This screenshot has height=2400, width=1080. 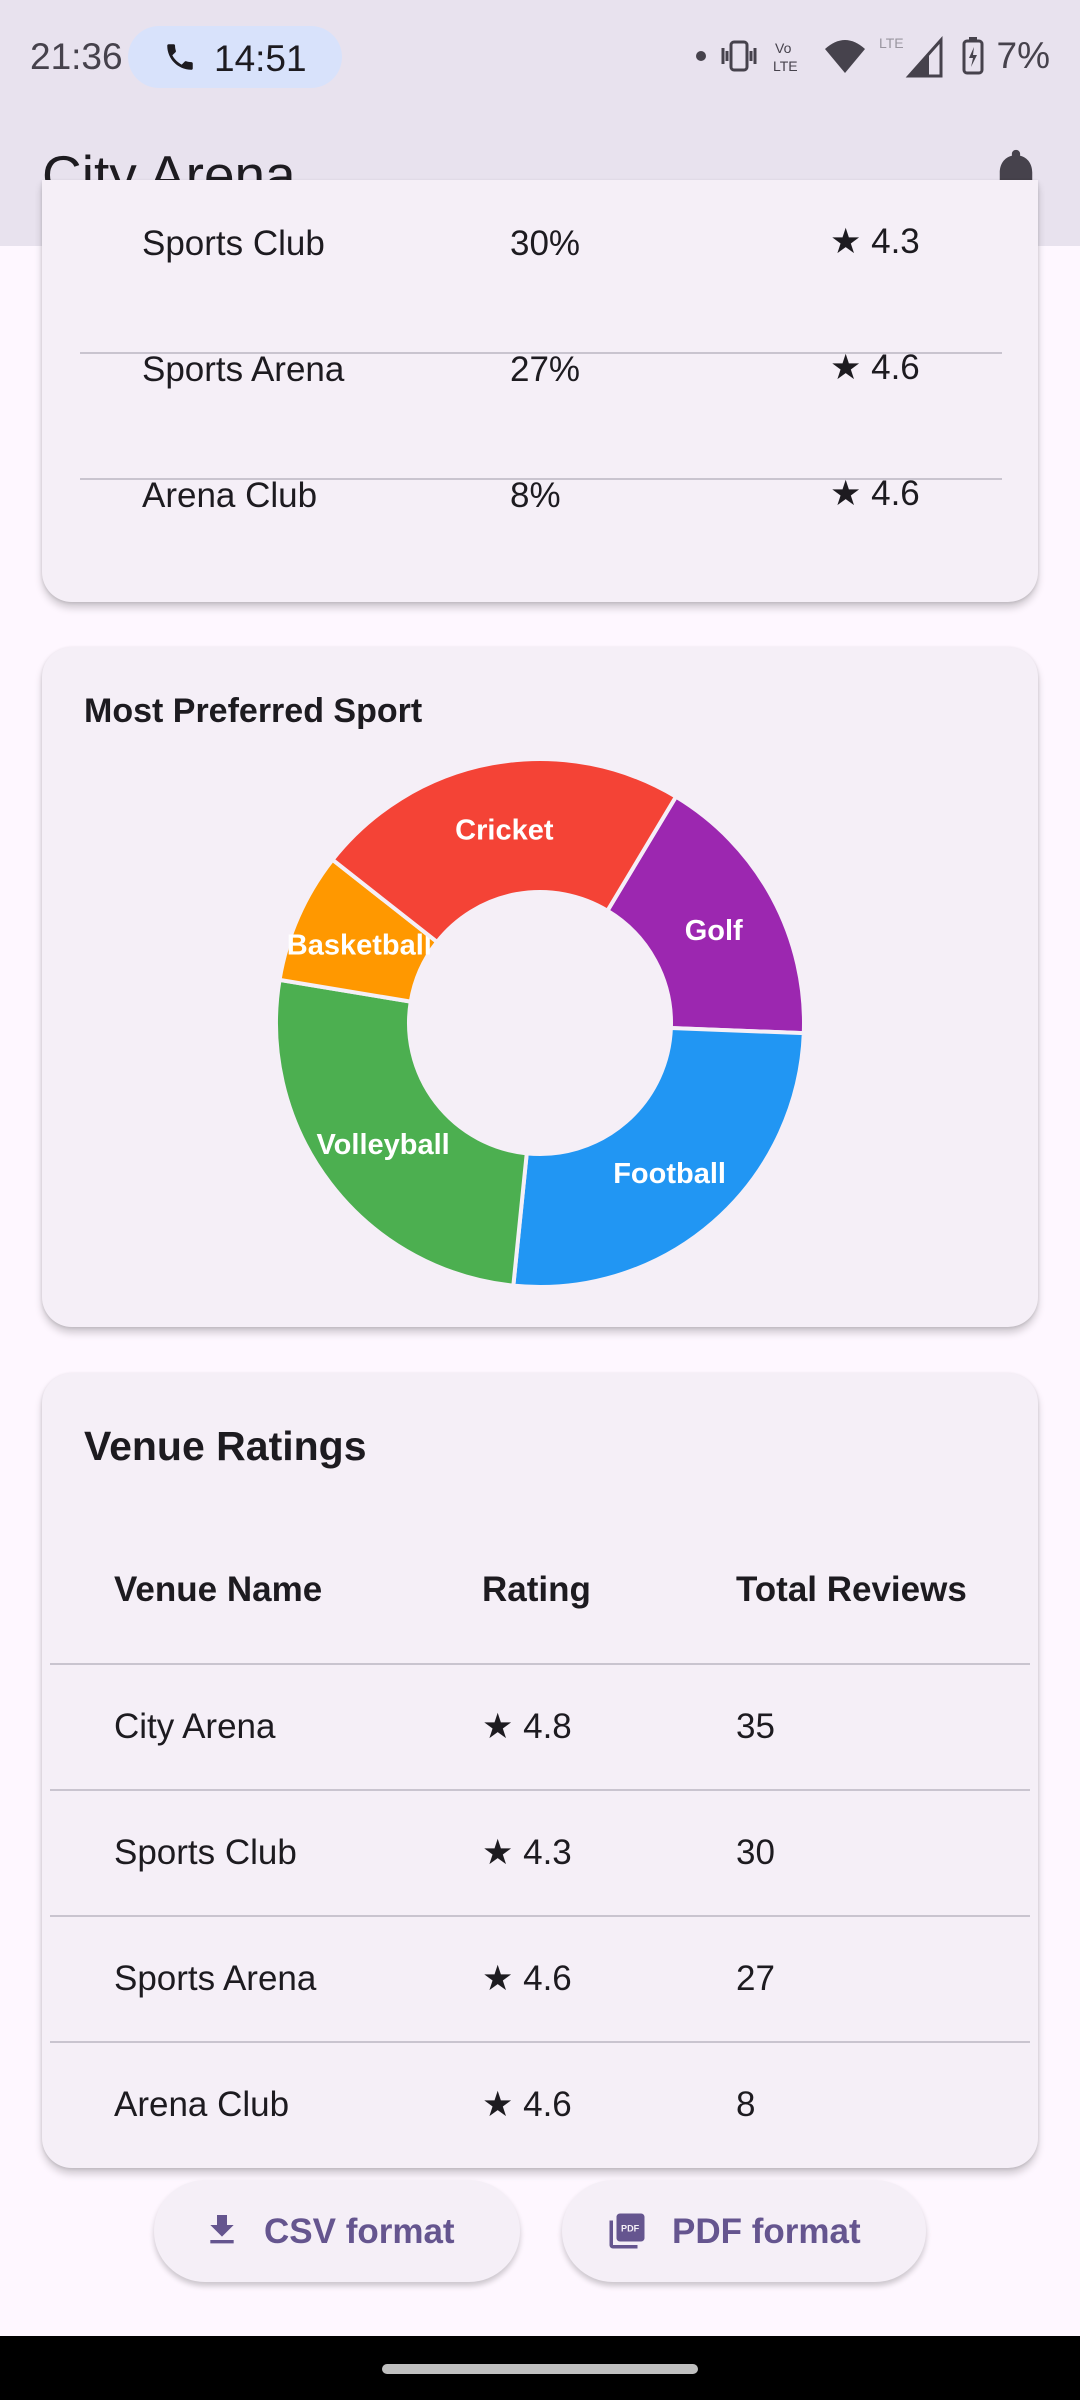 I want to click on column-header-total-reviews: Total Reviews, so click(x=851, y=1590).